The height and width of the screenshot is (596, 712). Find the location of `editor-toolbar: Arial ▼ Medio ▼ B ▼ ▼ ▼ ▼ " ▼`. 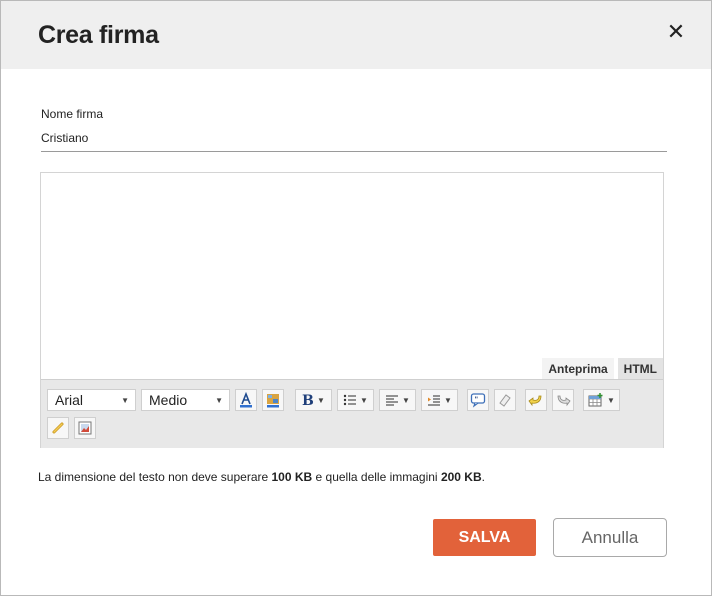

editor-toolbar: Arial ▼ Medio ▼ B ▼ ▼ ▼ ▼ " ▼ is located at coordinates (352, 413).